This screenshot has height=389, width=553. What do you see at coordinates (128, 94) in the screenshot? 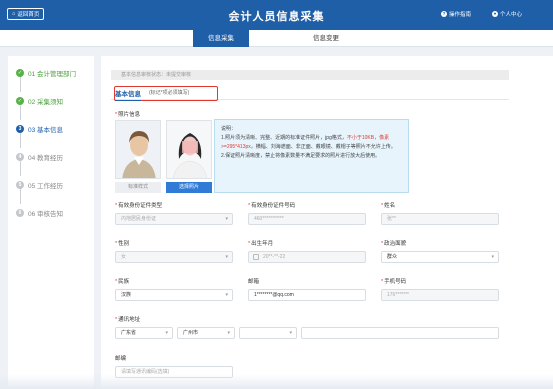
I see `subtab-basic-info: 基本信息` at bounding box center [128, 94].